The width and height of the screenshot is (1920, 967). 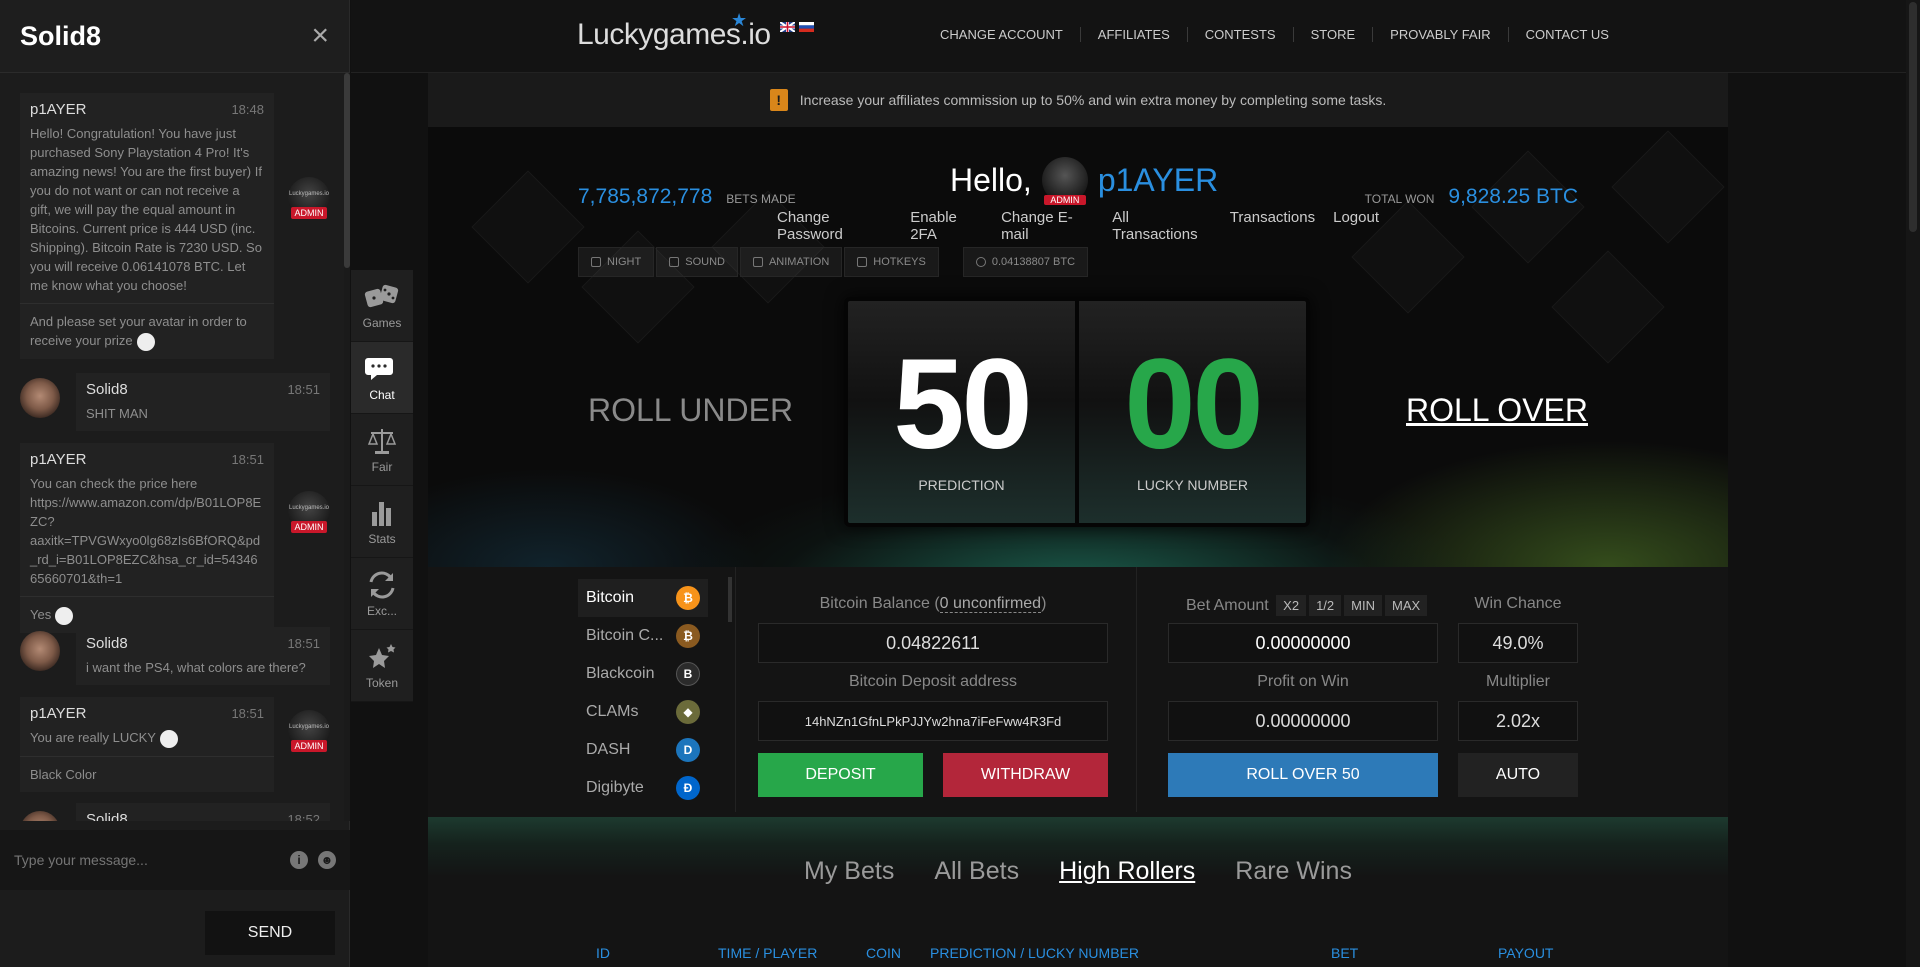 I want to click on multiplier-input: 2.02x, so click(x=1518, y=721).